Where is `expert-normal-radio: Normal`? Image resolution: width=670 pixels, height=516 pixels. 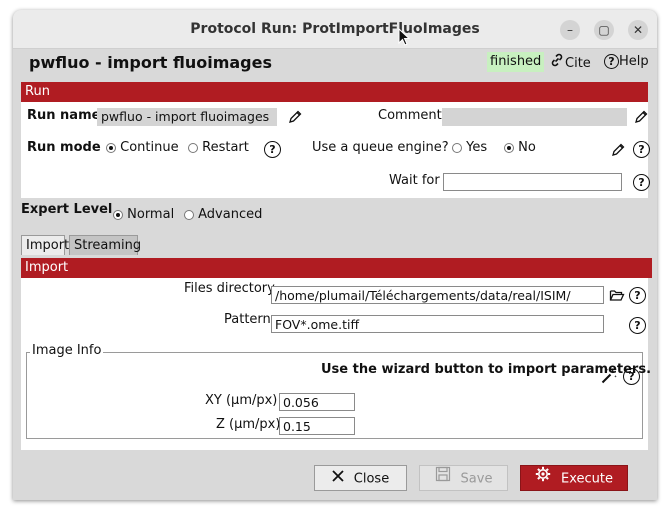 expert-normal-radio: Normal is located at coordinates (143, 214).